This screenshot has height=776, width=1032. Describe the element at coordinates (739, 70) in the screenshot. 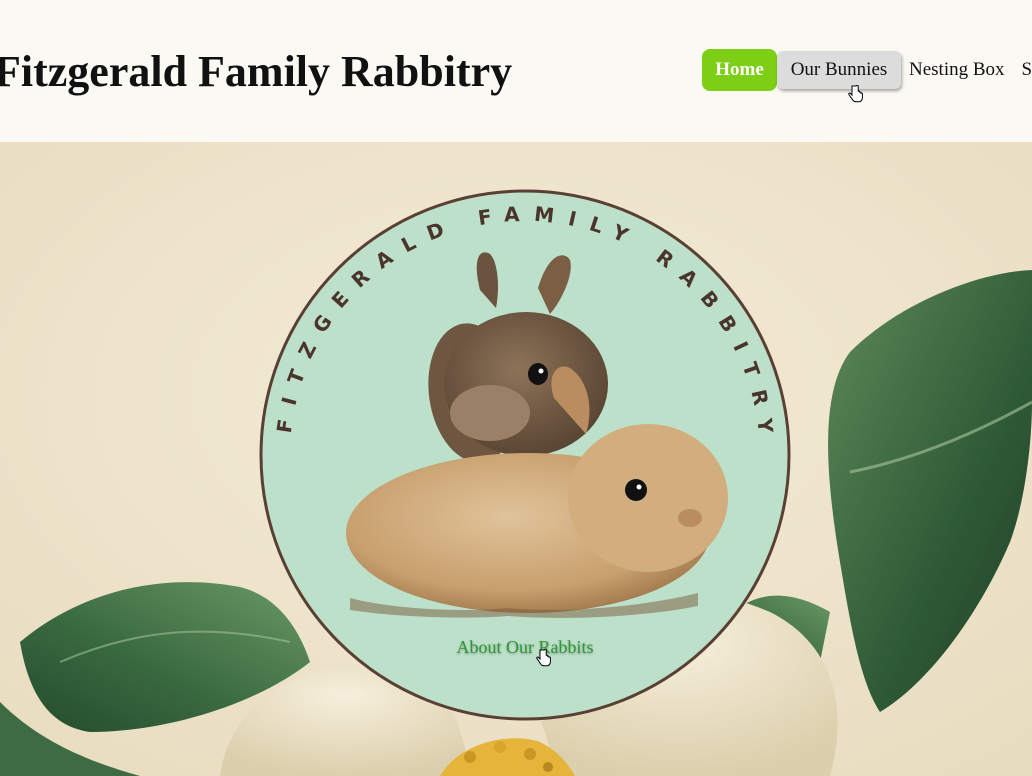

I see `nav-home: Home` at that location.